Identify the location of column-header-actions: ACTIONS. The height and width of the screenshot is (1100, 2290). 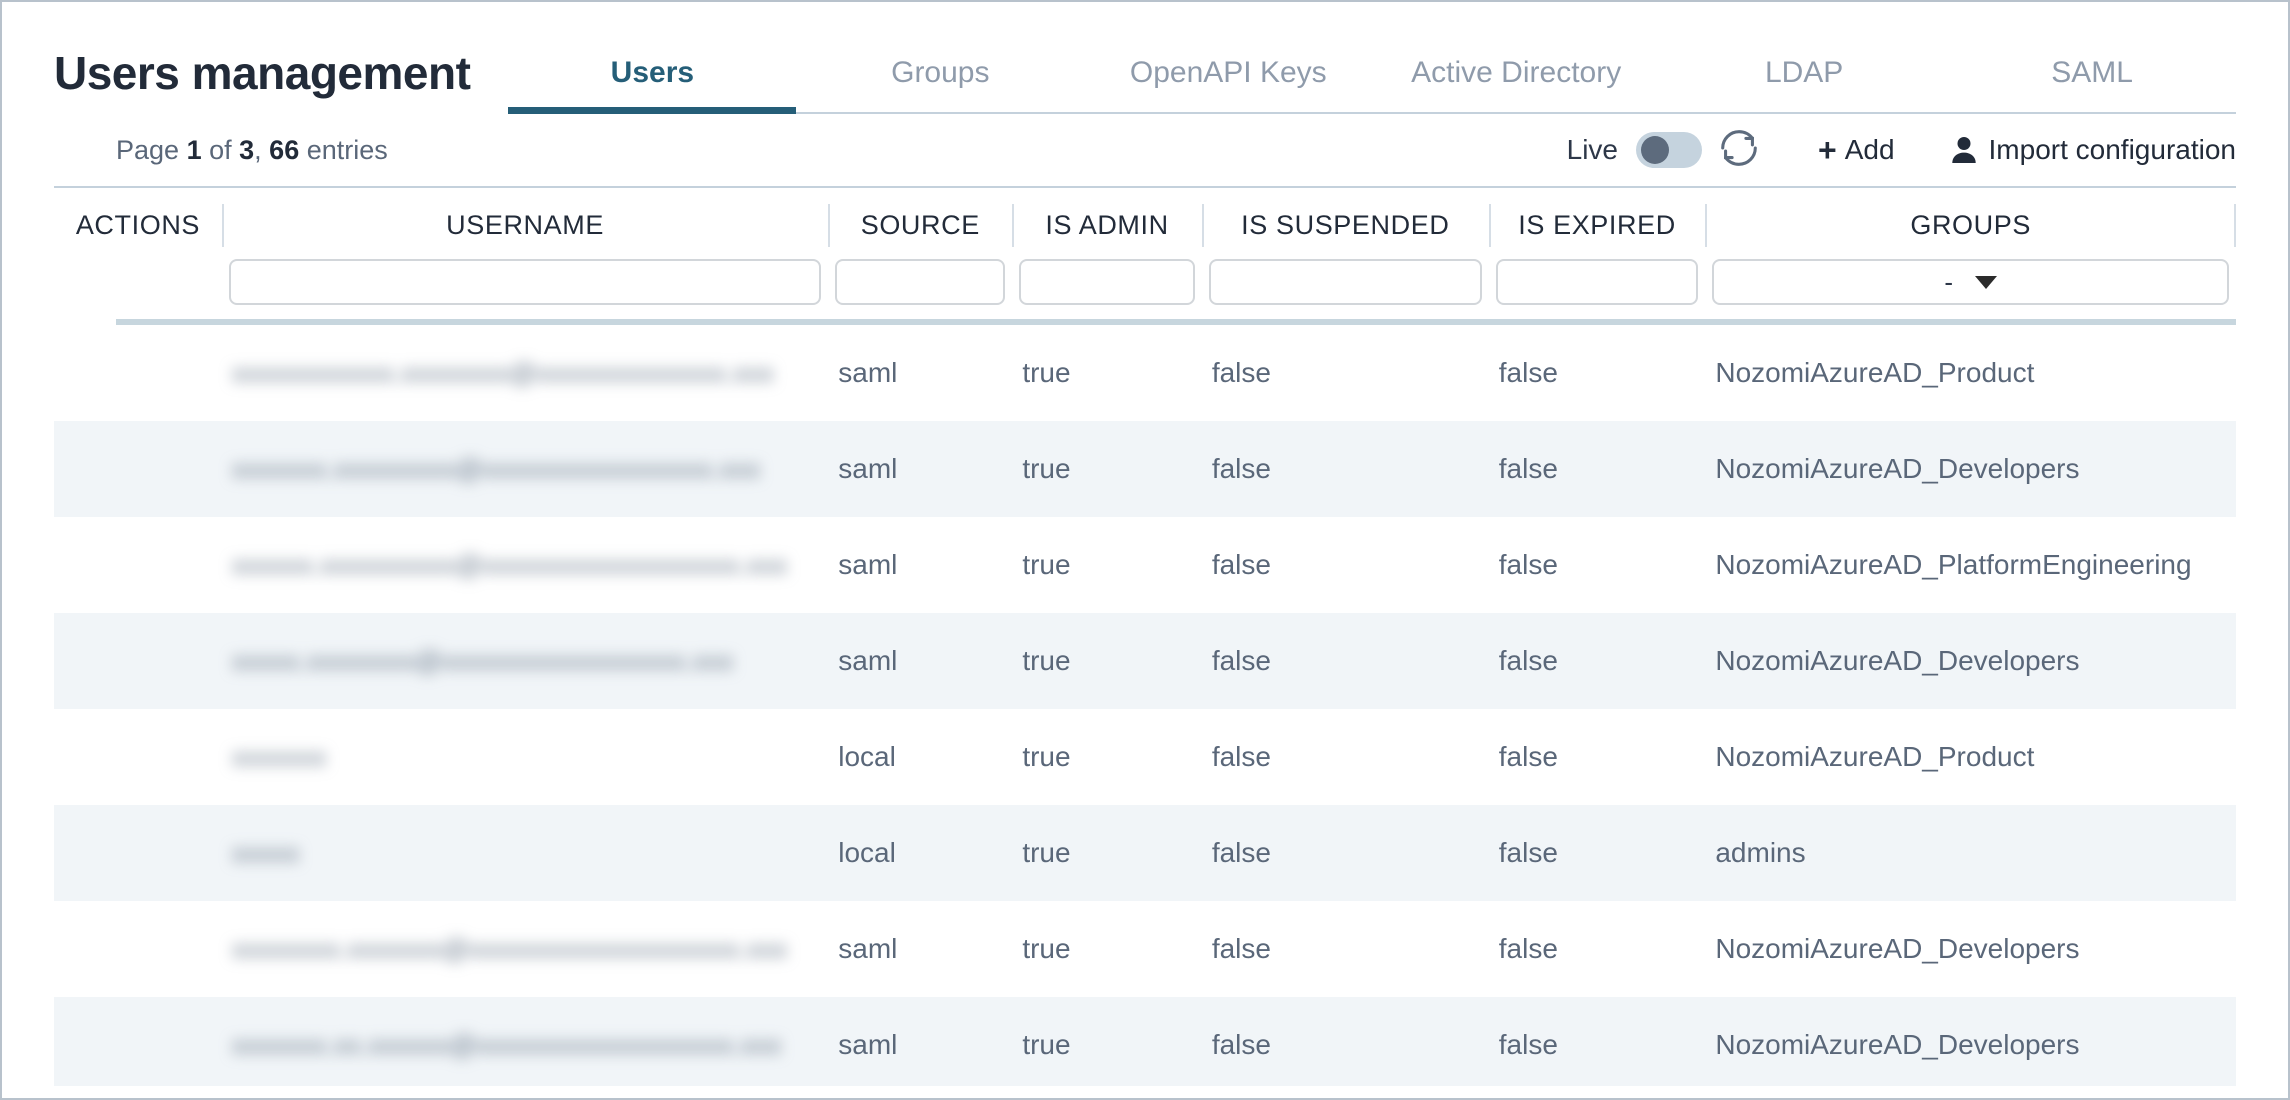
(138, 225).